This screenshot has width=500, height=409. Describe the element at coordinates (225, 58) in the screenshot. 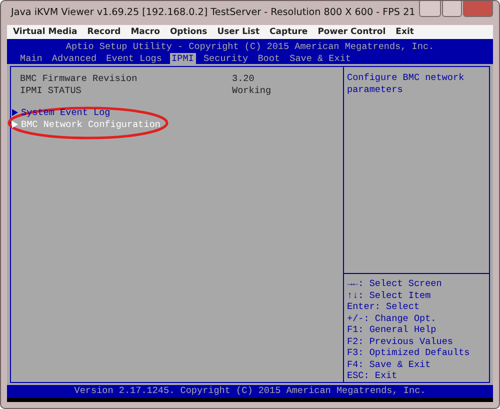

I see `bios-tab: Security` at that location.